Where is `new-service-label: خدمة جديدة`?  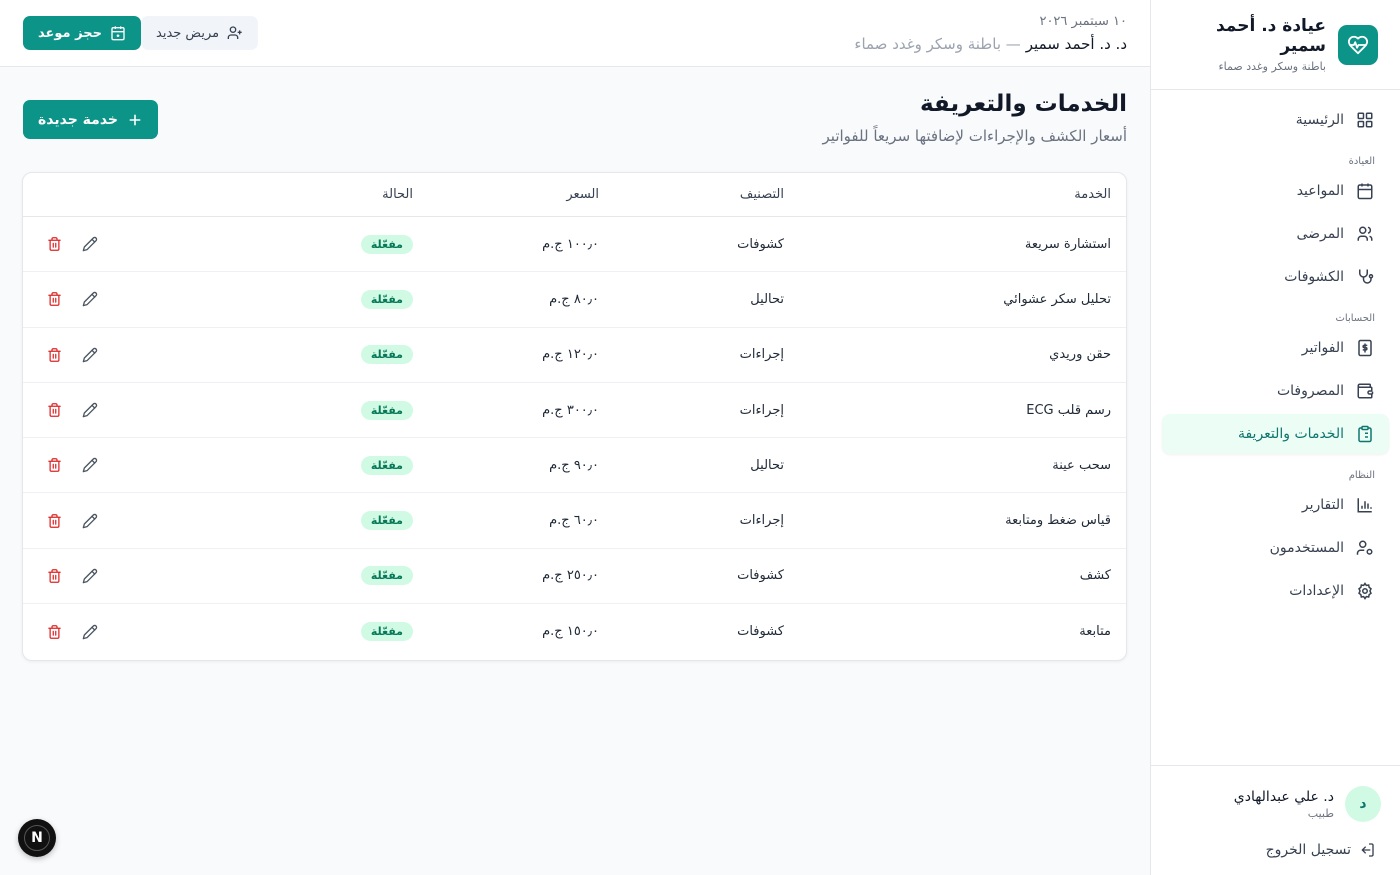
new-service-label: خدمة جديدة is located at coordinates (78, 119).